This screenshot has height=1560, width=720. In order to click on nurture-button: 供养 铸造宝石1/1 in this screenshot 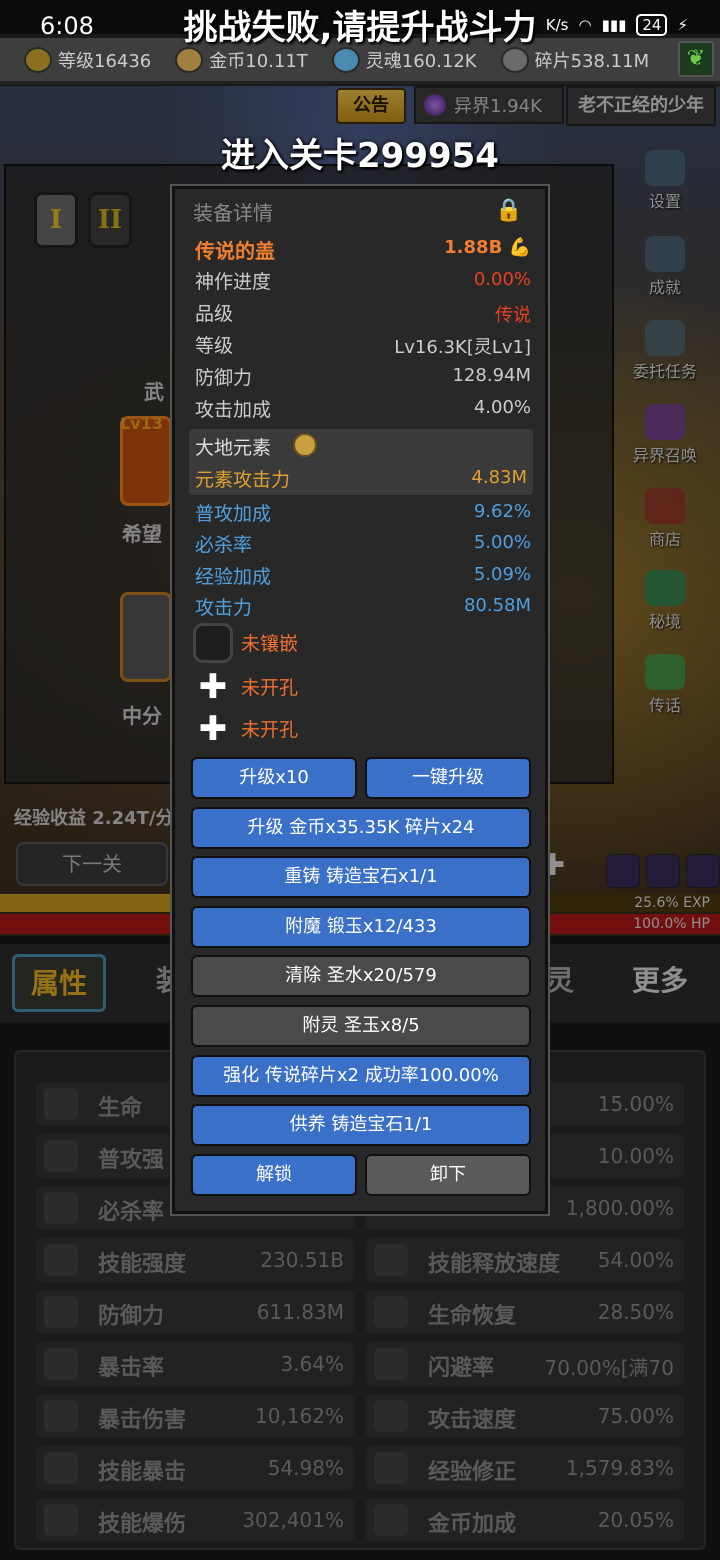, I will do `click(361, 1125)`.